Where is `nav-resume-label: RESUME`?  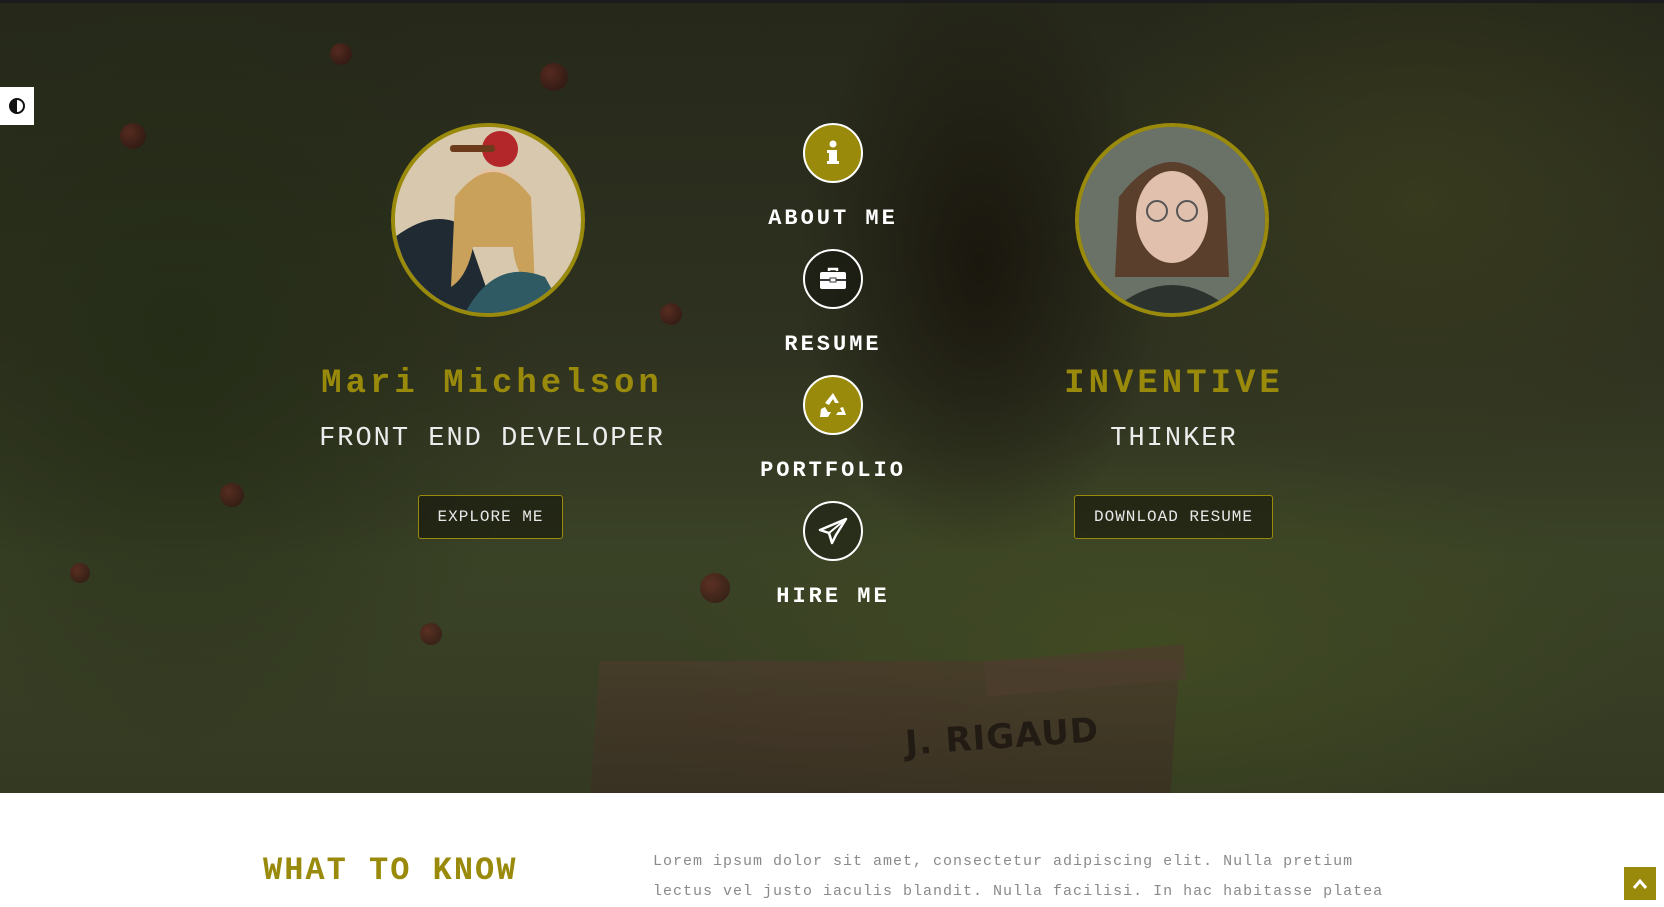
nav-resume-label: RESUME is located at coordinates (833, 344).